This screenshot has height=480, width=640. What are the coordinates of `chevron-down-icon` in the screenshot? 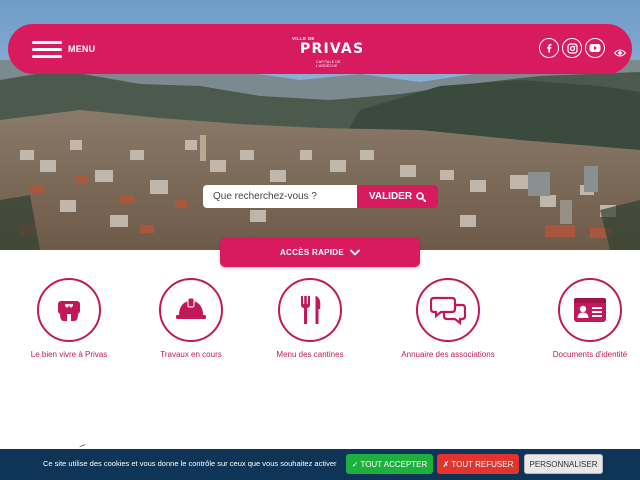 It's located at (355, 252).